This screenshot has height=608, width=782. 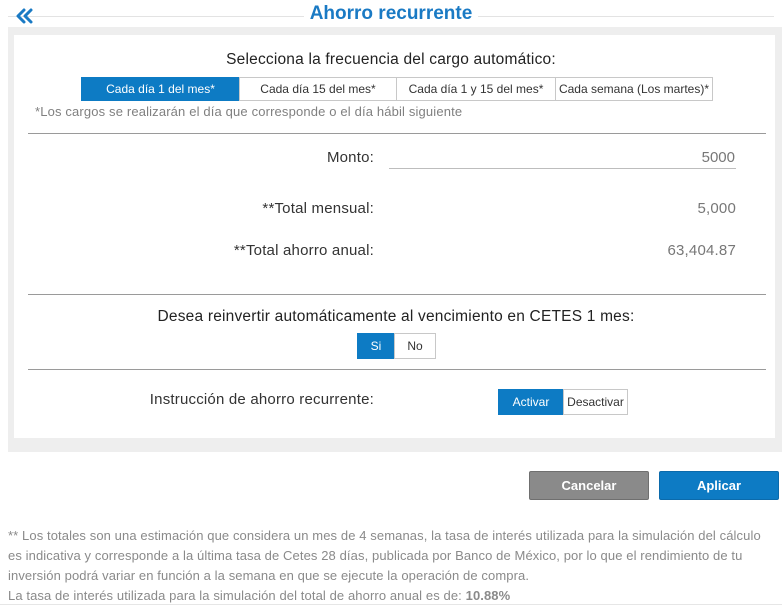 I want to click on freq-option-day-1-and-15: Cada día 1 y 15 del mes*, so click(x=476, y=89).